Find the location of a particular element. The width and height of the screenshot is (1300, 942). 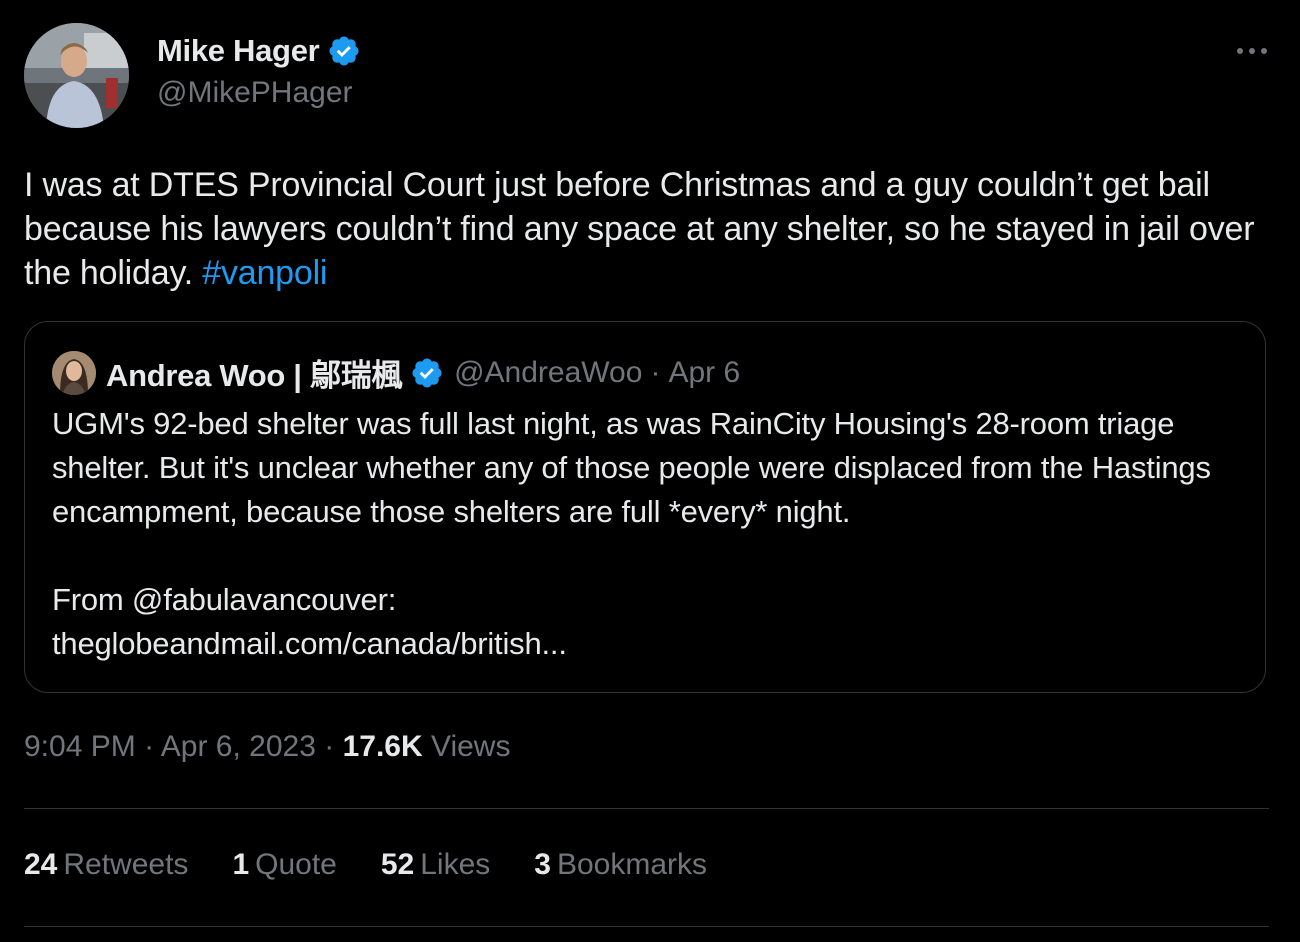

quoted-author-name: Andrea Woo | 鄔瑞楓 is located at coordinates (254, 372).